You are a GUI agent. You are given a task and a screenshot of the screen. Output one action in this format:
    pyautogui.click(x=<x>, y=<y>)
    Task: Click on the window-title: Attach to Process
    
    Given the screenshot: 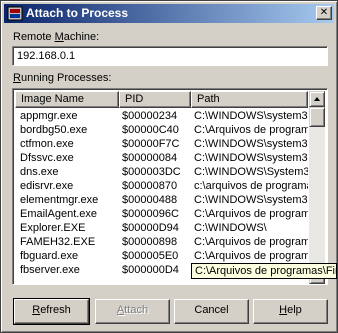 What is the action you would take?
    pyautogui.click(x=77, y=13)
    